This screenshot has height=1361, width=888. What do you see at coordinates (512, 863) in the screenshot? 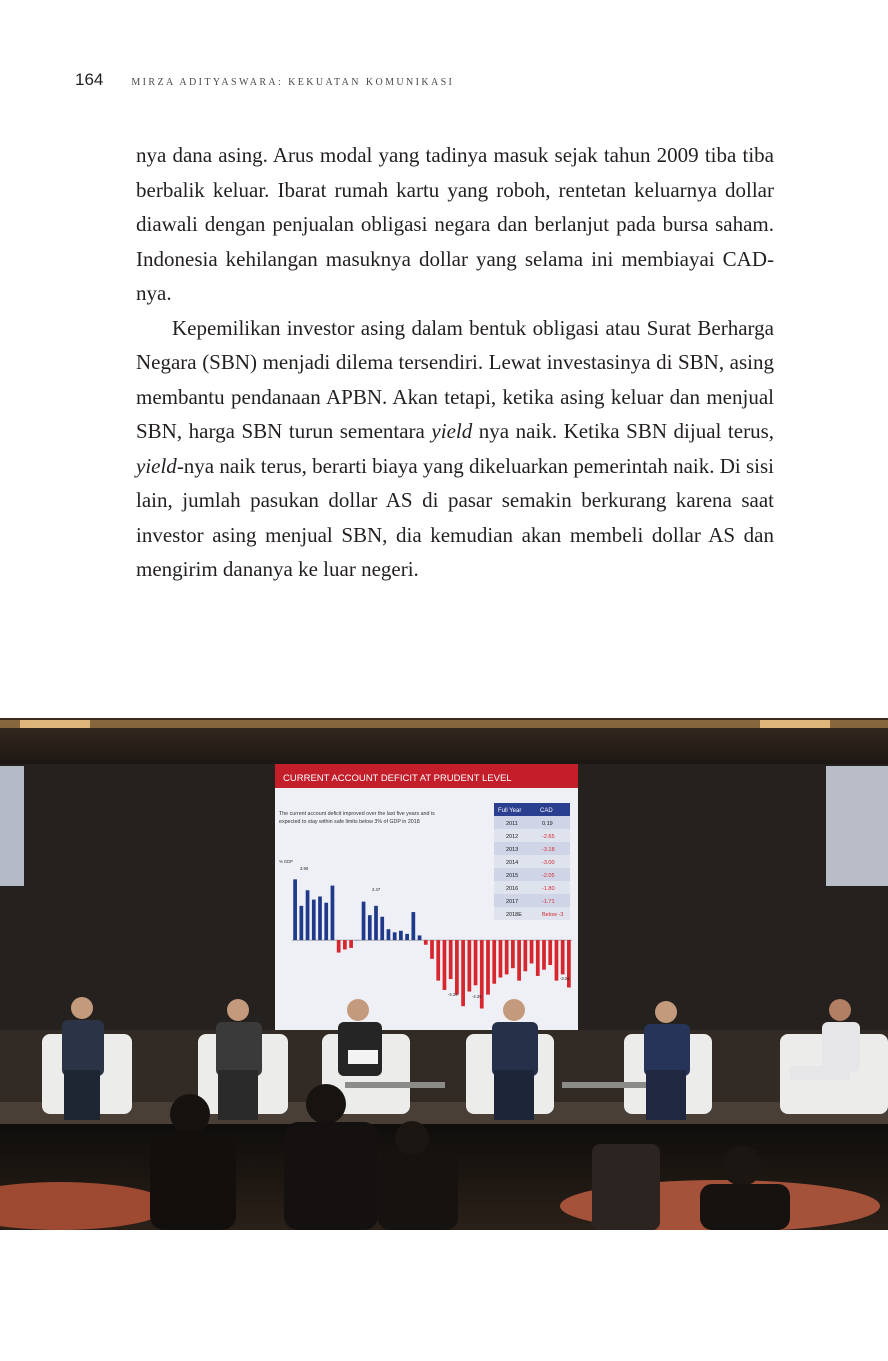
I see `slide-table-cell: 2014` at bounding box center [512, 863].